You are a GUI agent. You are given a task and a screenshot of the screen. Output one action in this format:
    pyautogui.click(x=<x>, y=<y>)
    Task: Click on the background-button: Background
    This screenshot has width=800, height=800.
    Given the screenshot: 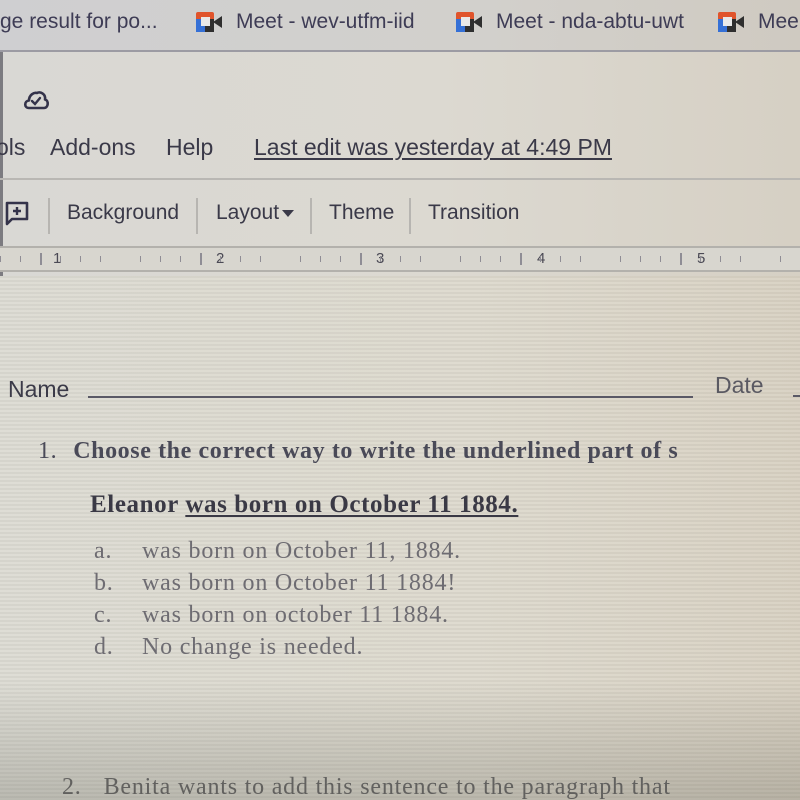 What is the action you would take?
    pyautogui.click(x=123, y=213)
    